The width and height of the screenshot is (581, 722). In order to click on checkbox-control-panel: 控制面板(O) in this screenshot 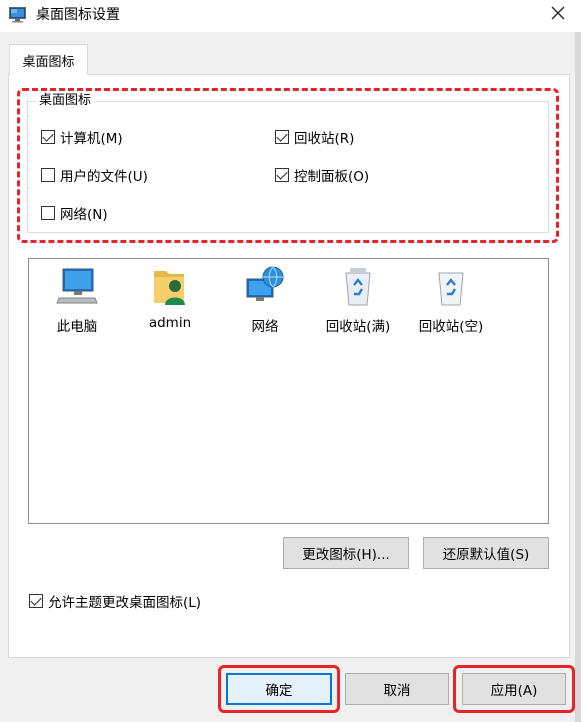, I will do `click(322, 175)`.